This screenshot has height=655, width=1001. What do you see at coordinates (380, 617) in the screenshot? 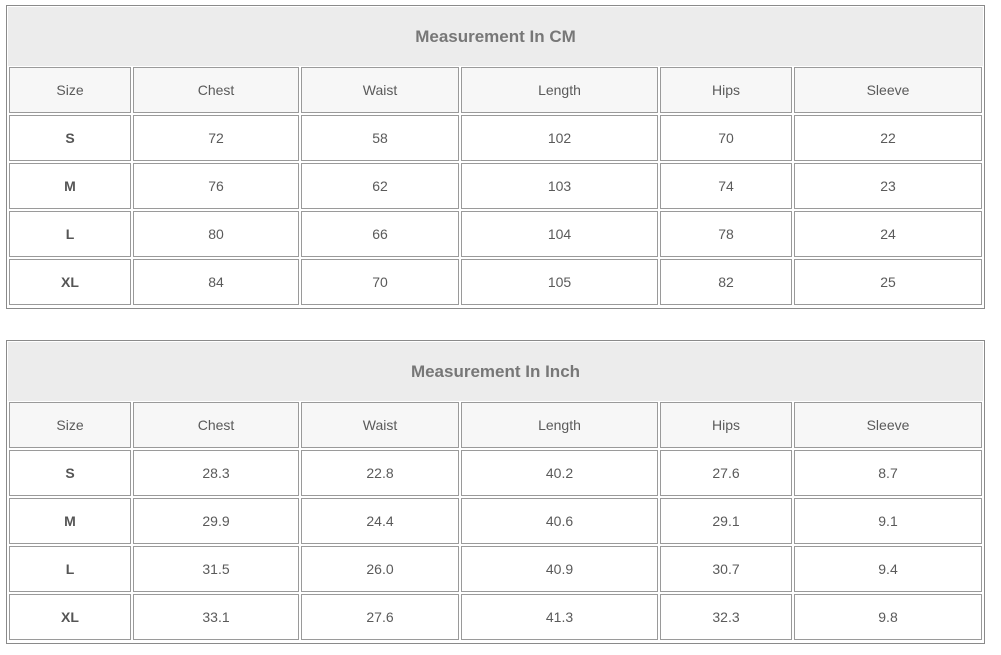
I see `measurement-cell-waist: 27.6` at bounding box center [380, 617].